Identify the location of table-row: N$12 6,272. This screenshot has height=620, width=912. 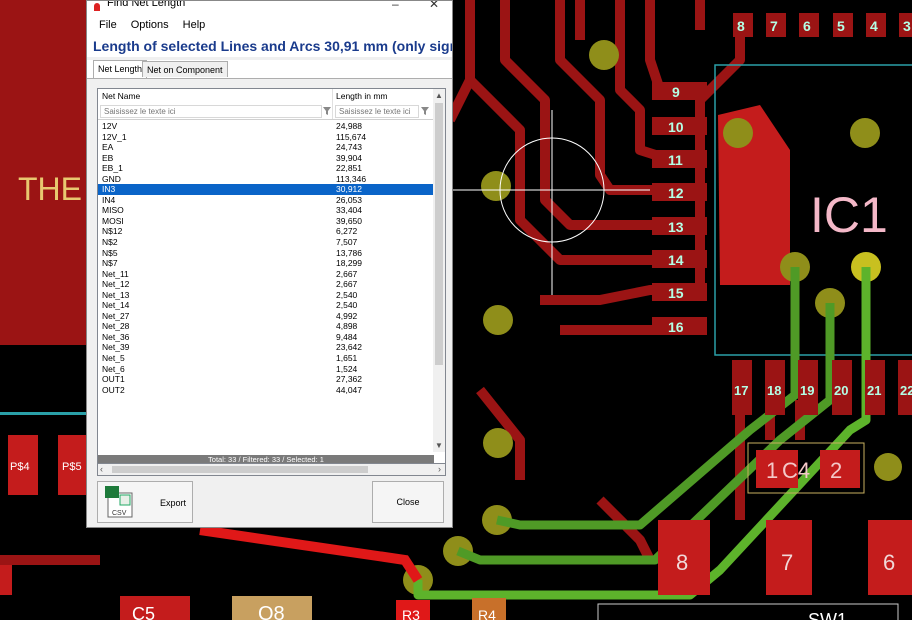
(266, 231).